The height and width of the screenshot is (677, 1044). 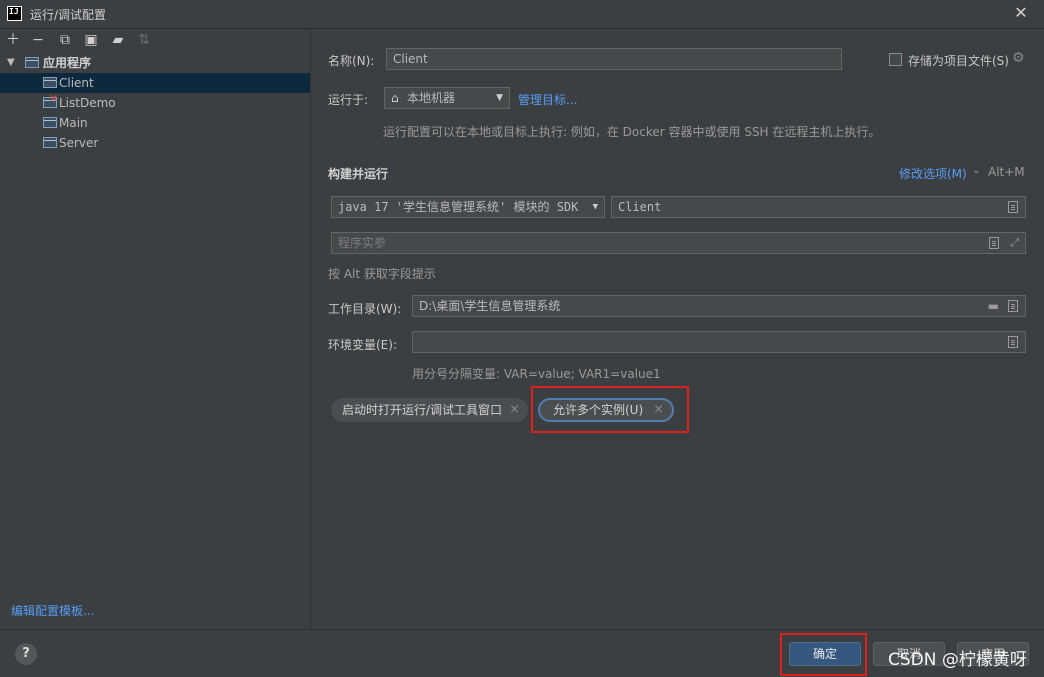 What do you see at coordinates (422, 410) in the screenshot?
I see `chip-label: 启动时打开运行/调试工具窗口` at bounding box center [422, 410].